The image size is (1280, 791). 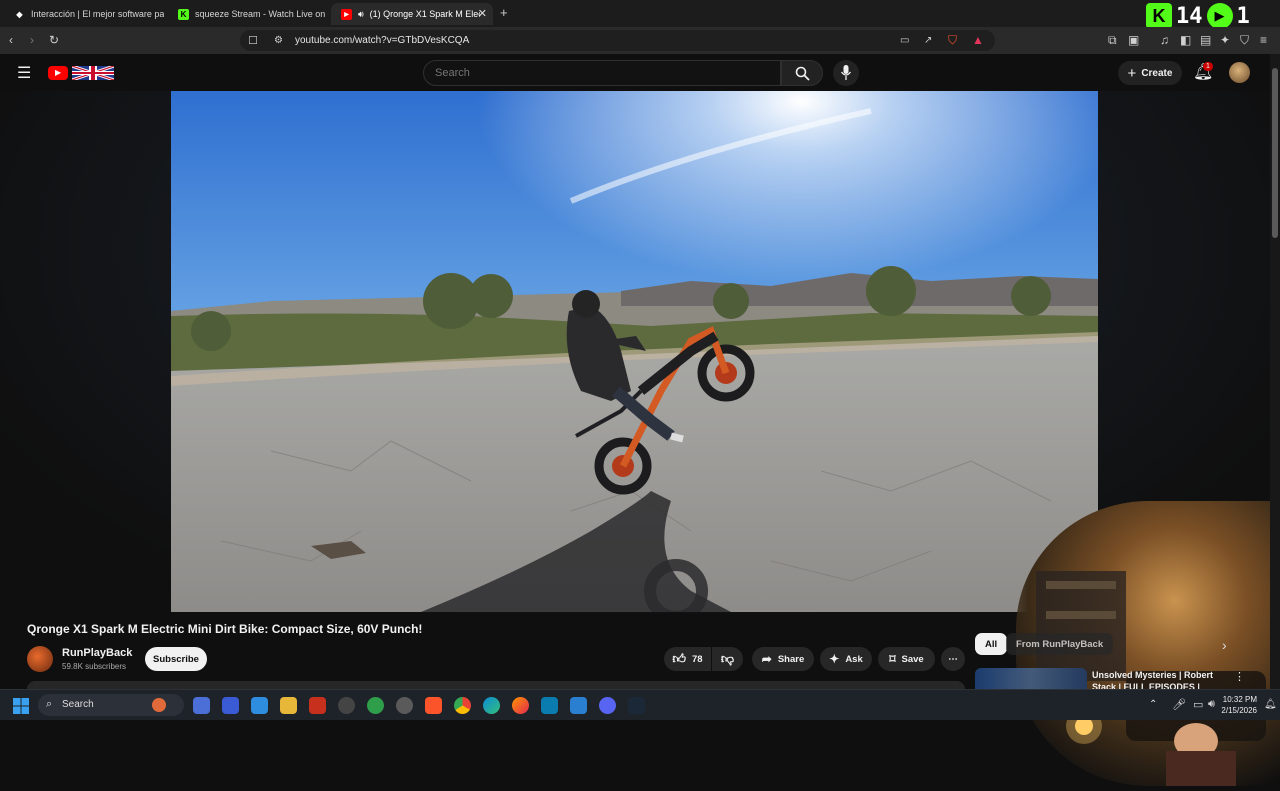 What do you see at coordinates (1224, 645) in the screenshot?
I see `chevron-right-icon: ›` at bounding box center [1224, 645].